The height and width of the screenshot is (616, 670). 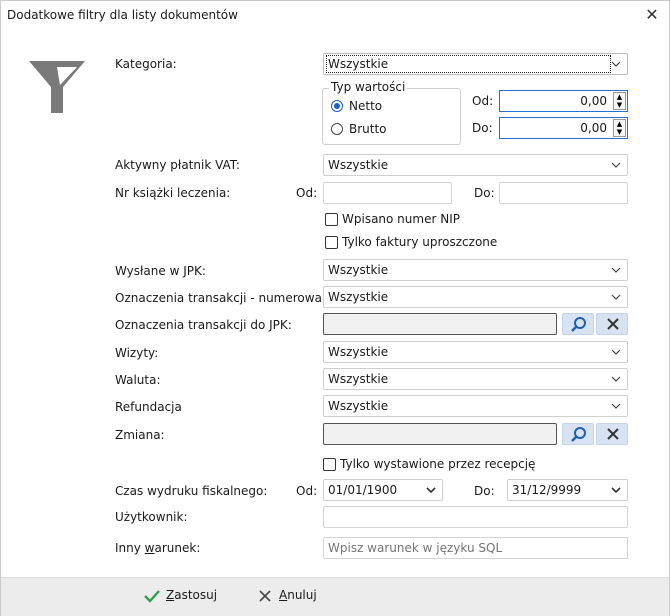 I want to click on oznaczenia-jpk-search-button, so click(x=578, y=324).